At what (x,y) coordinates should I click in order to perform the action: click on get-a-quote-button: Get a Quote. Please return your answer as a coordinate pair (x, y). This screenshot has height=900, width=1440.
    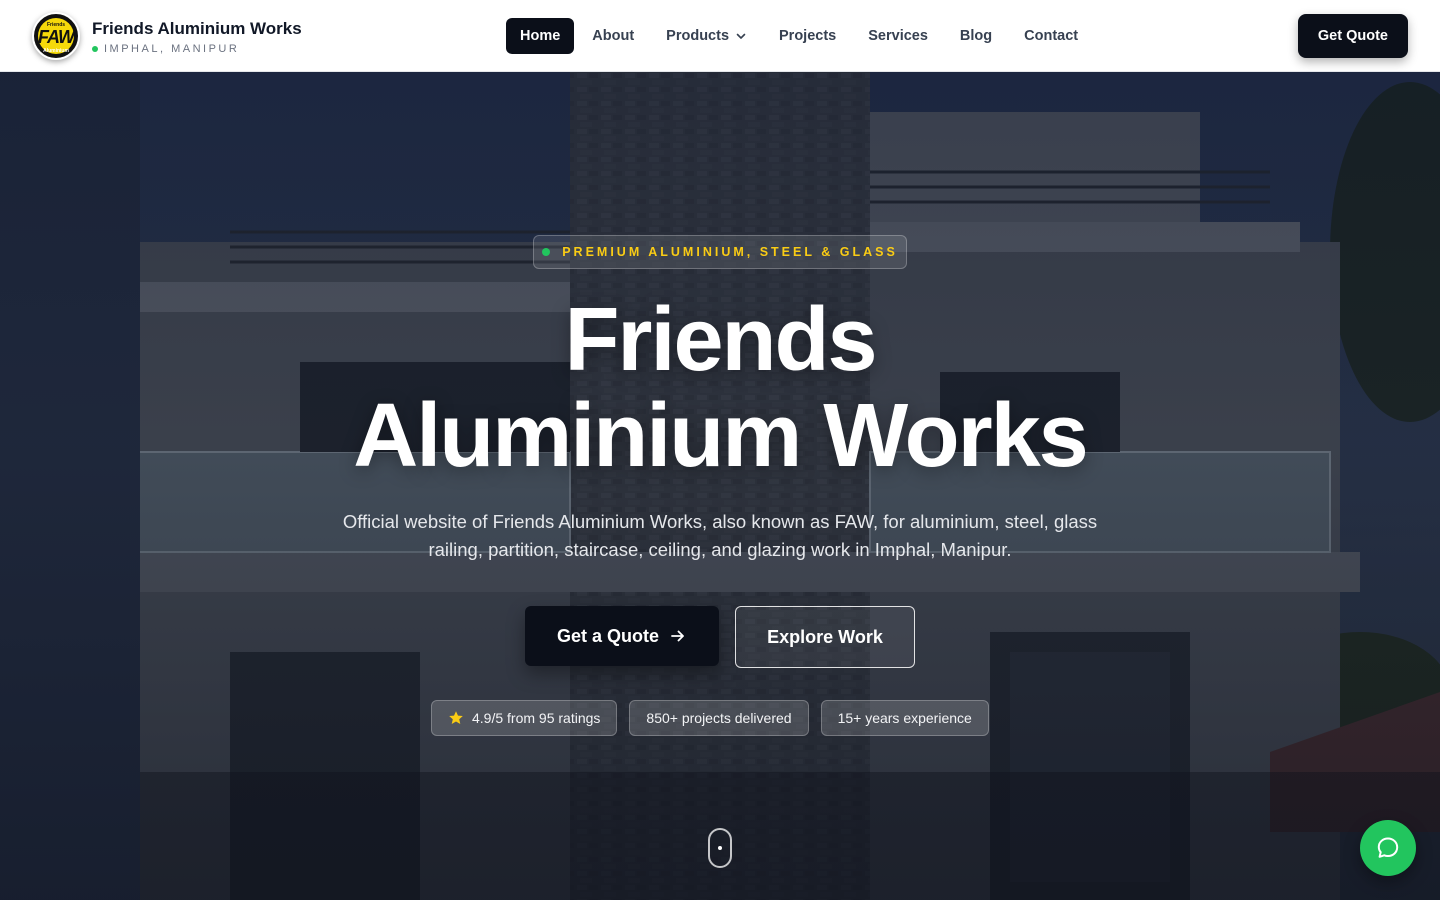
    Looking at the image, I should click on (622, 636).